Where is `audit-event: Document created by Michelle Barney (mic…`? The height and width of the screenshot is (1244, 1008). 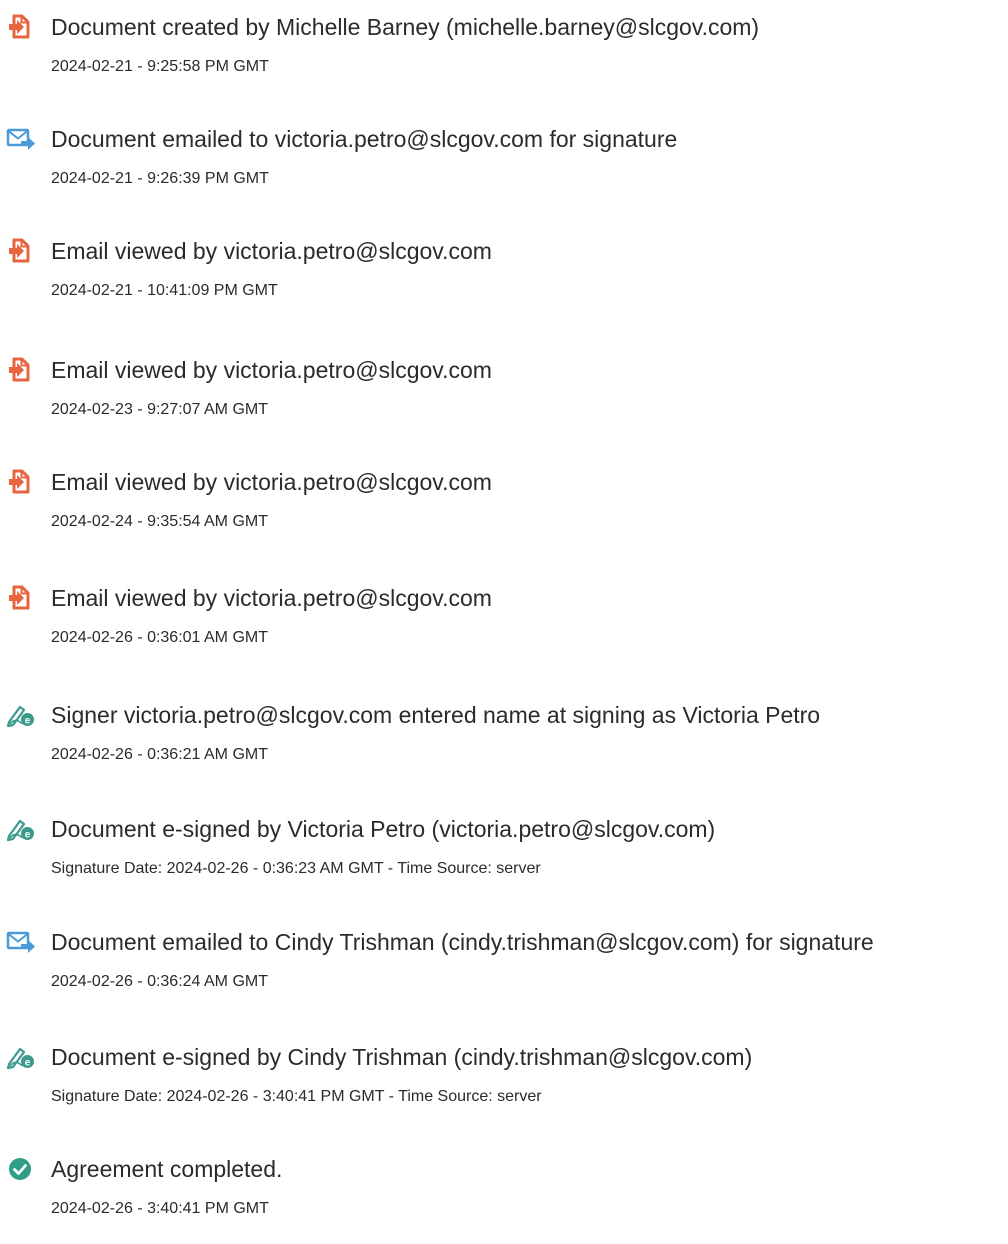 audit-event: Document created by Michelle Barney (mic… is located at coordinates (504, 57).